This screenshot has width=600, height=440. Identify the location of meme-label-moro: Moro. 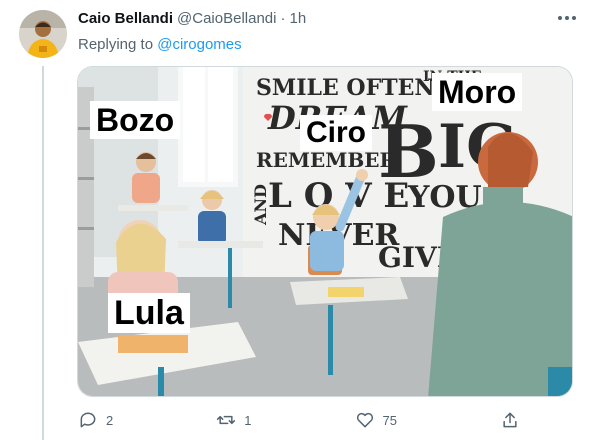
(477, 92).